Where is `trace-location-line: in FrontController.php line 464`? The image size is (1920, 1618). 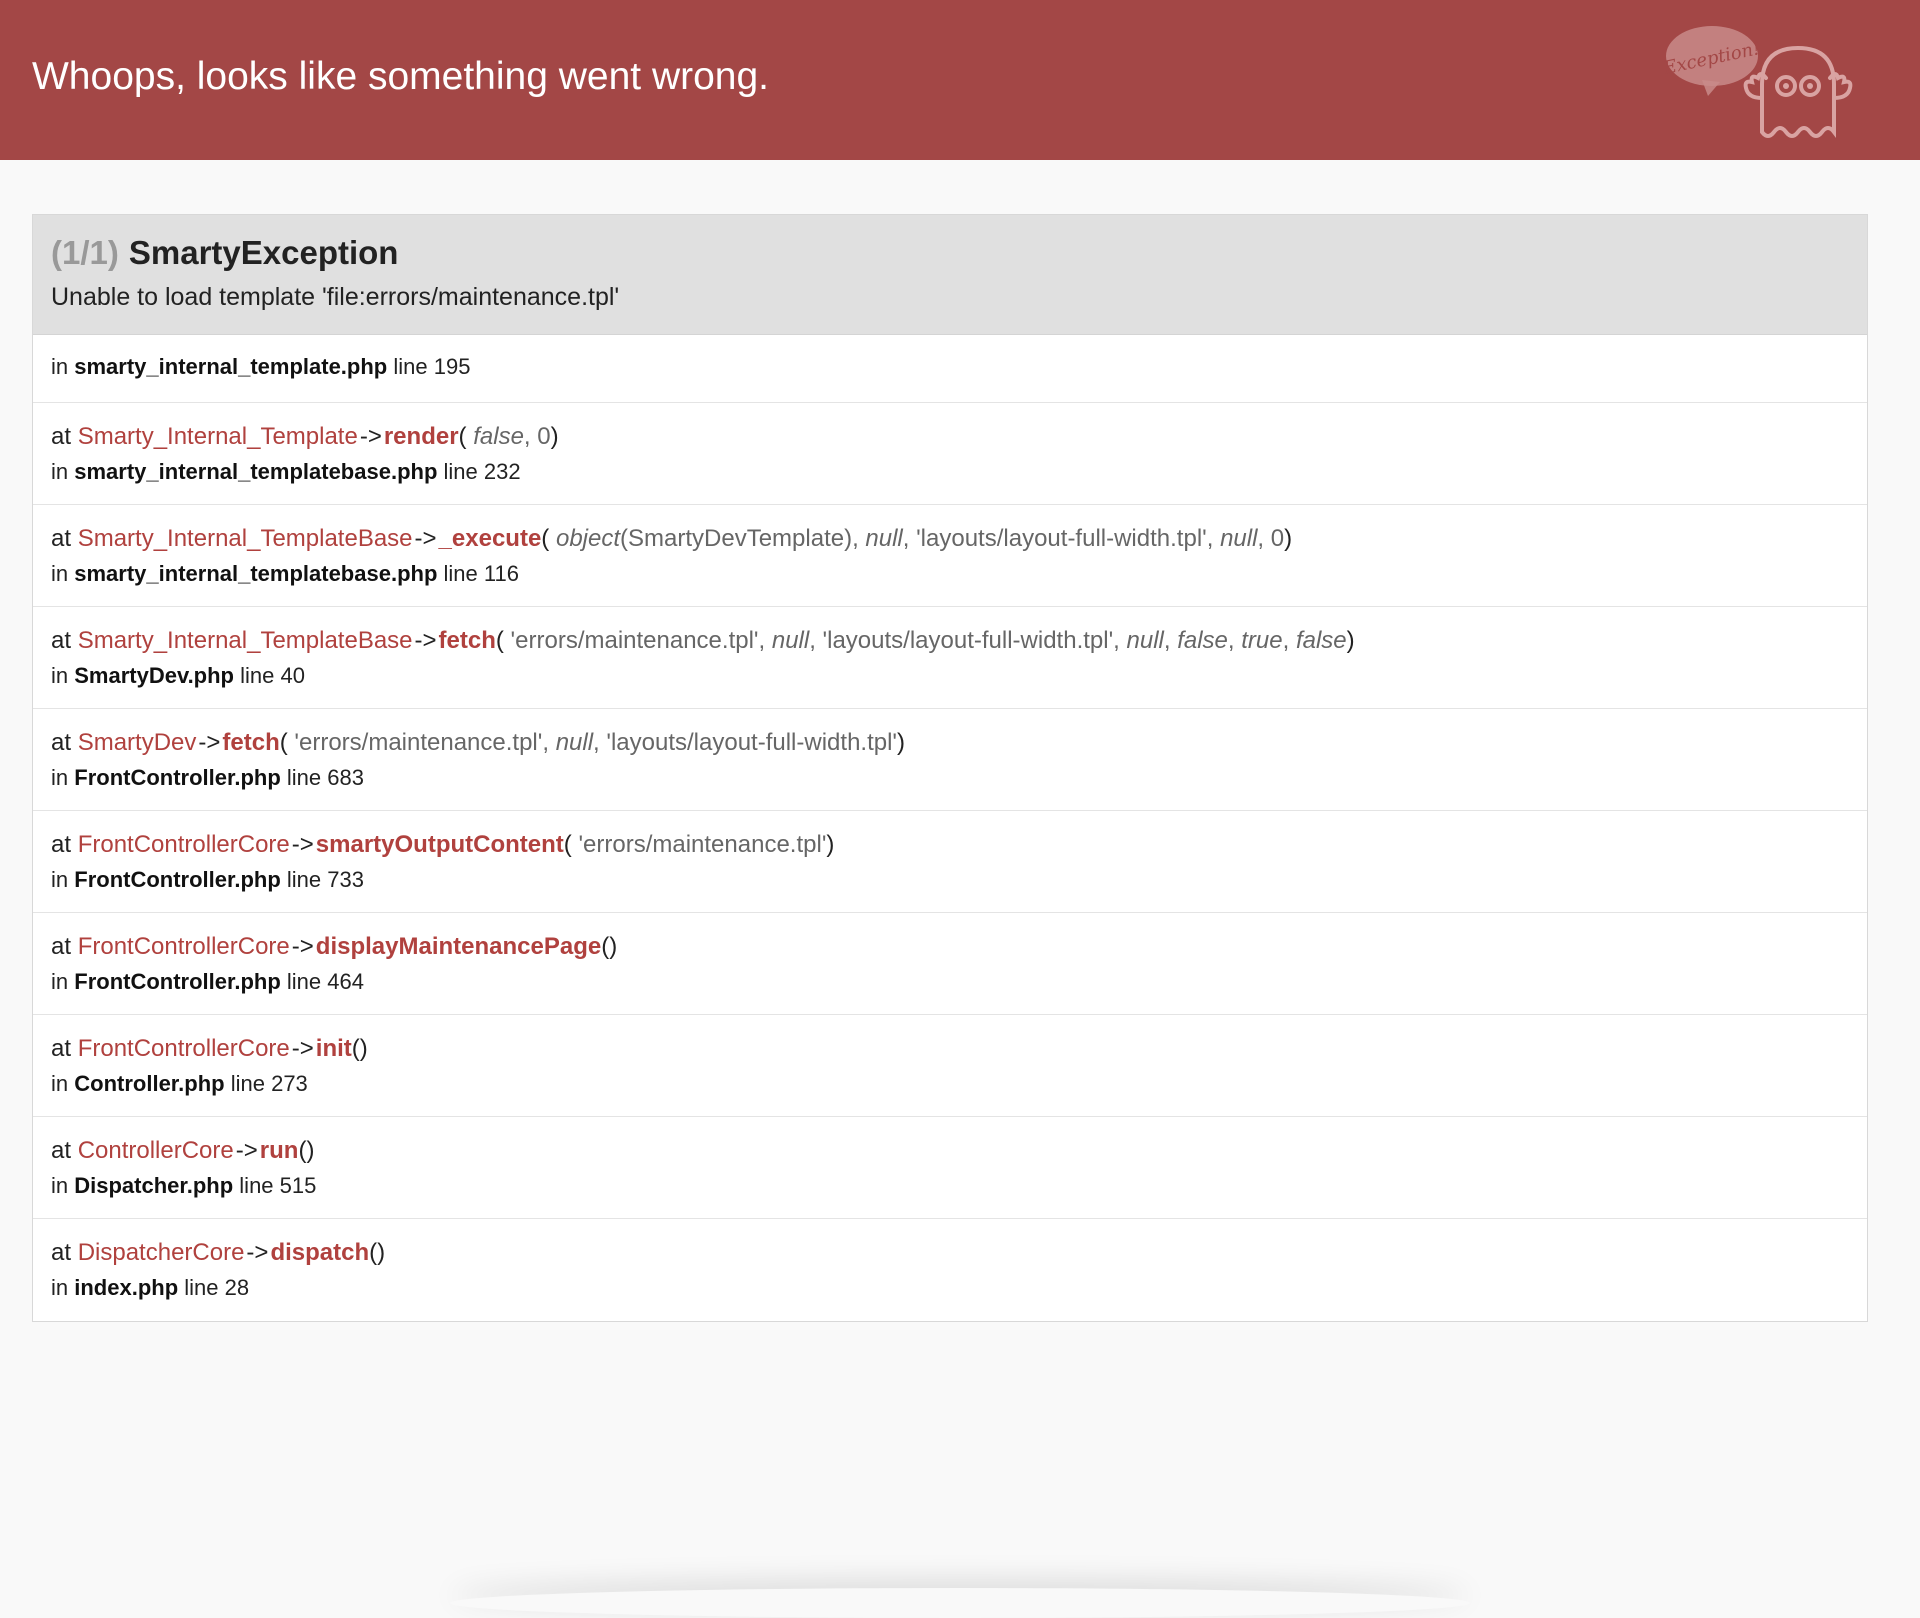
trace-location-line: in FrontController.php line 464 is located at coordinates (950, 982).